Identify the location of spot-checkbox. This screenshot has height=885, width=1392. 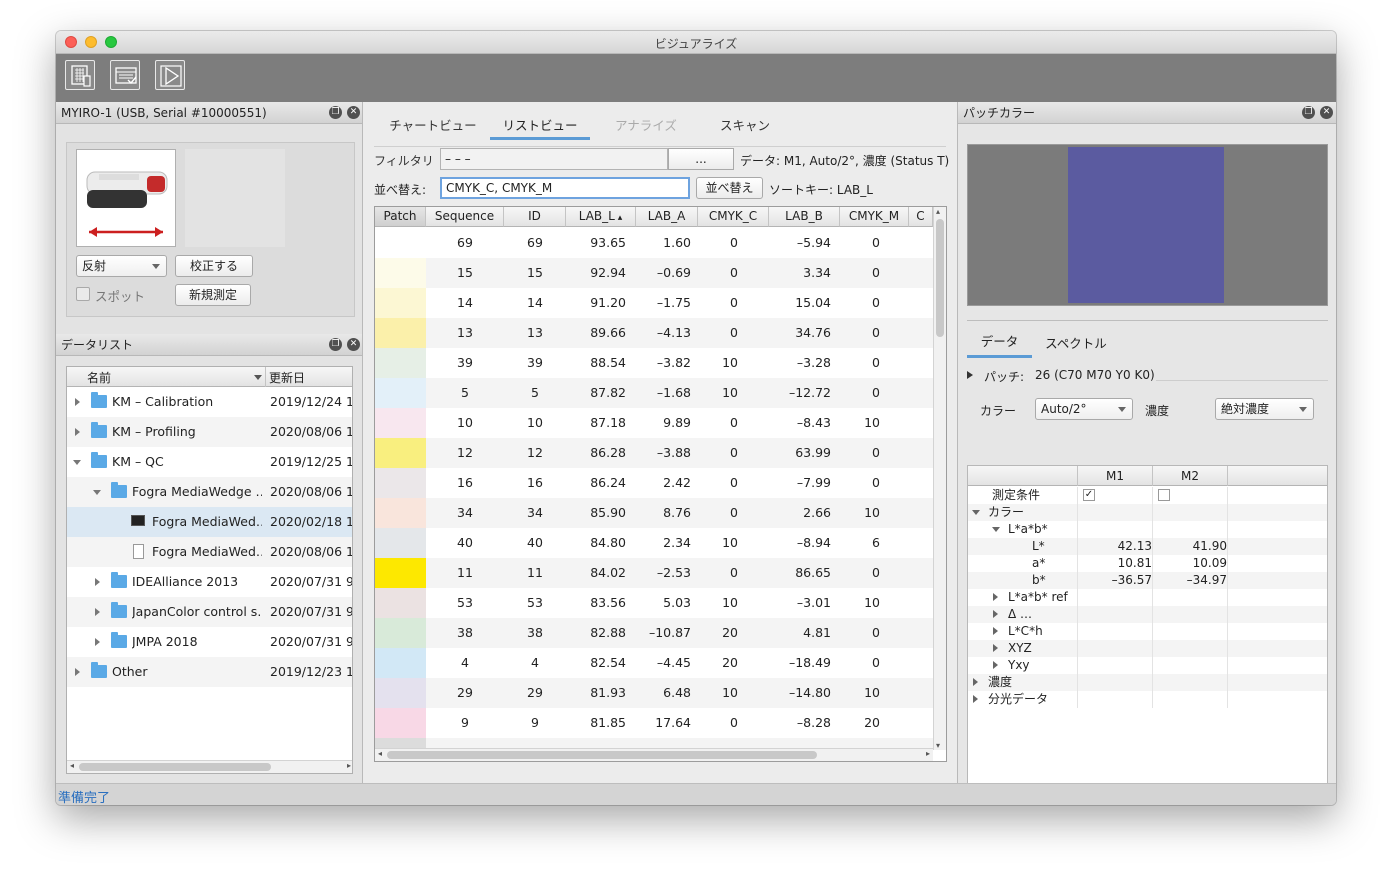
(83, 294).